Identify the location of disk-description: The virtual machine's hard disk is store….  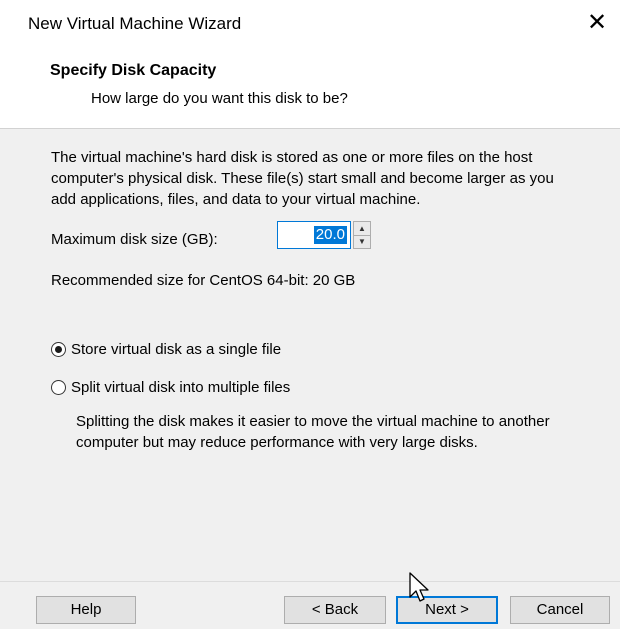
(321, 178).